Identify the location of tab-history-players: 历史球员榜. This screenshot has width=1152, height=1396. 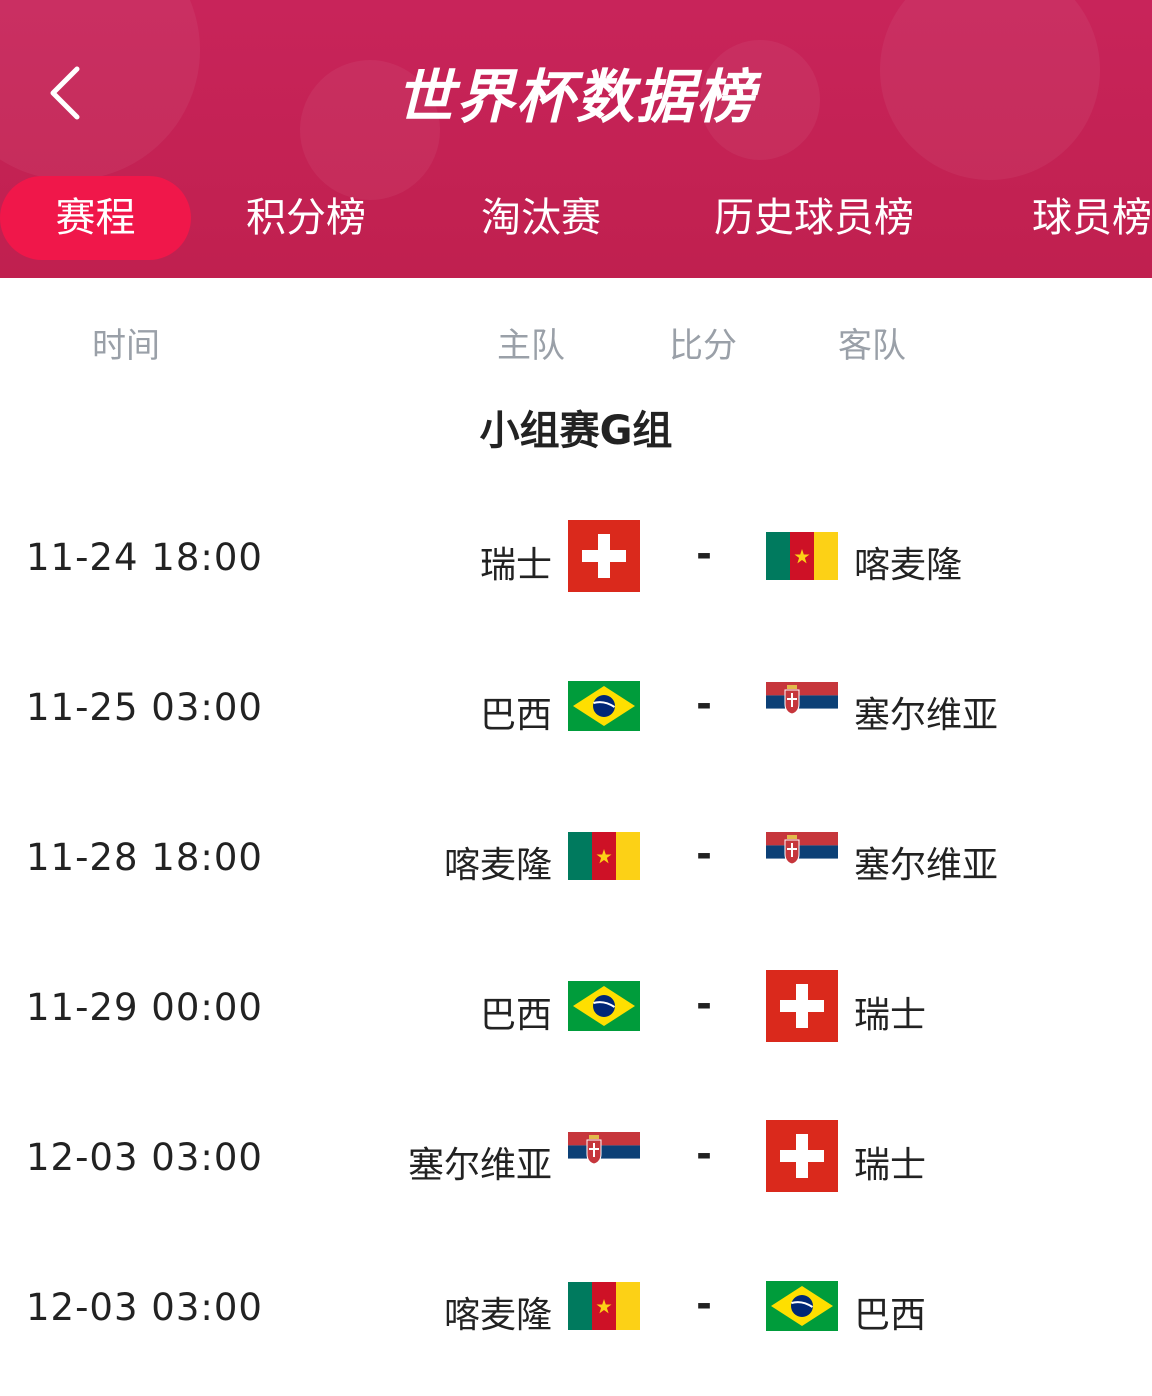
(814, 218).